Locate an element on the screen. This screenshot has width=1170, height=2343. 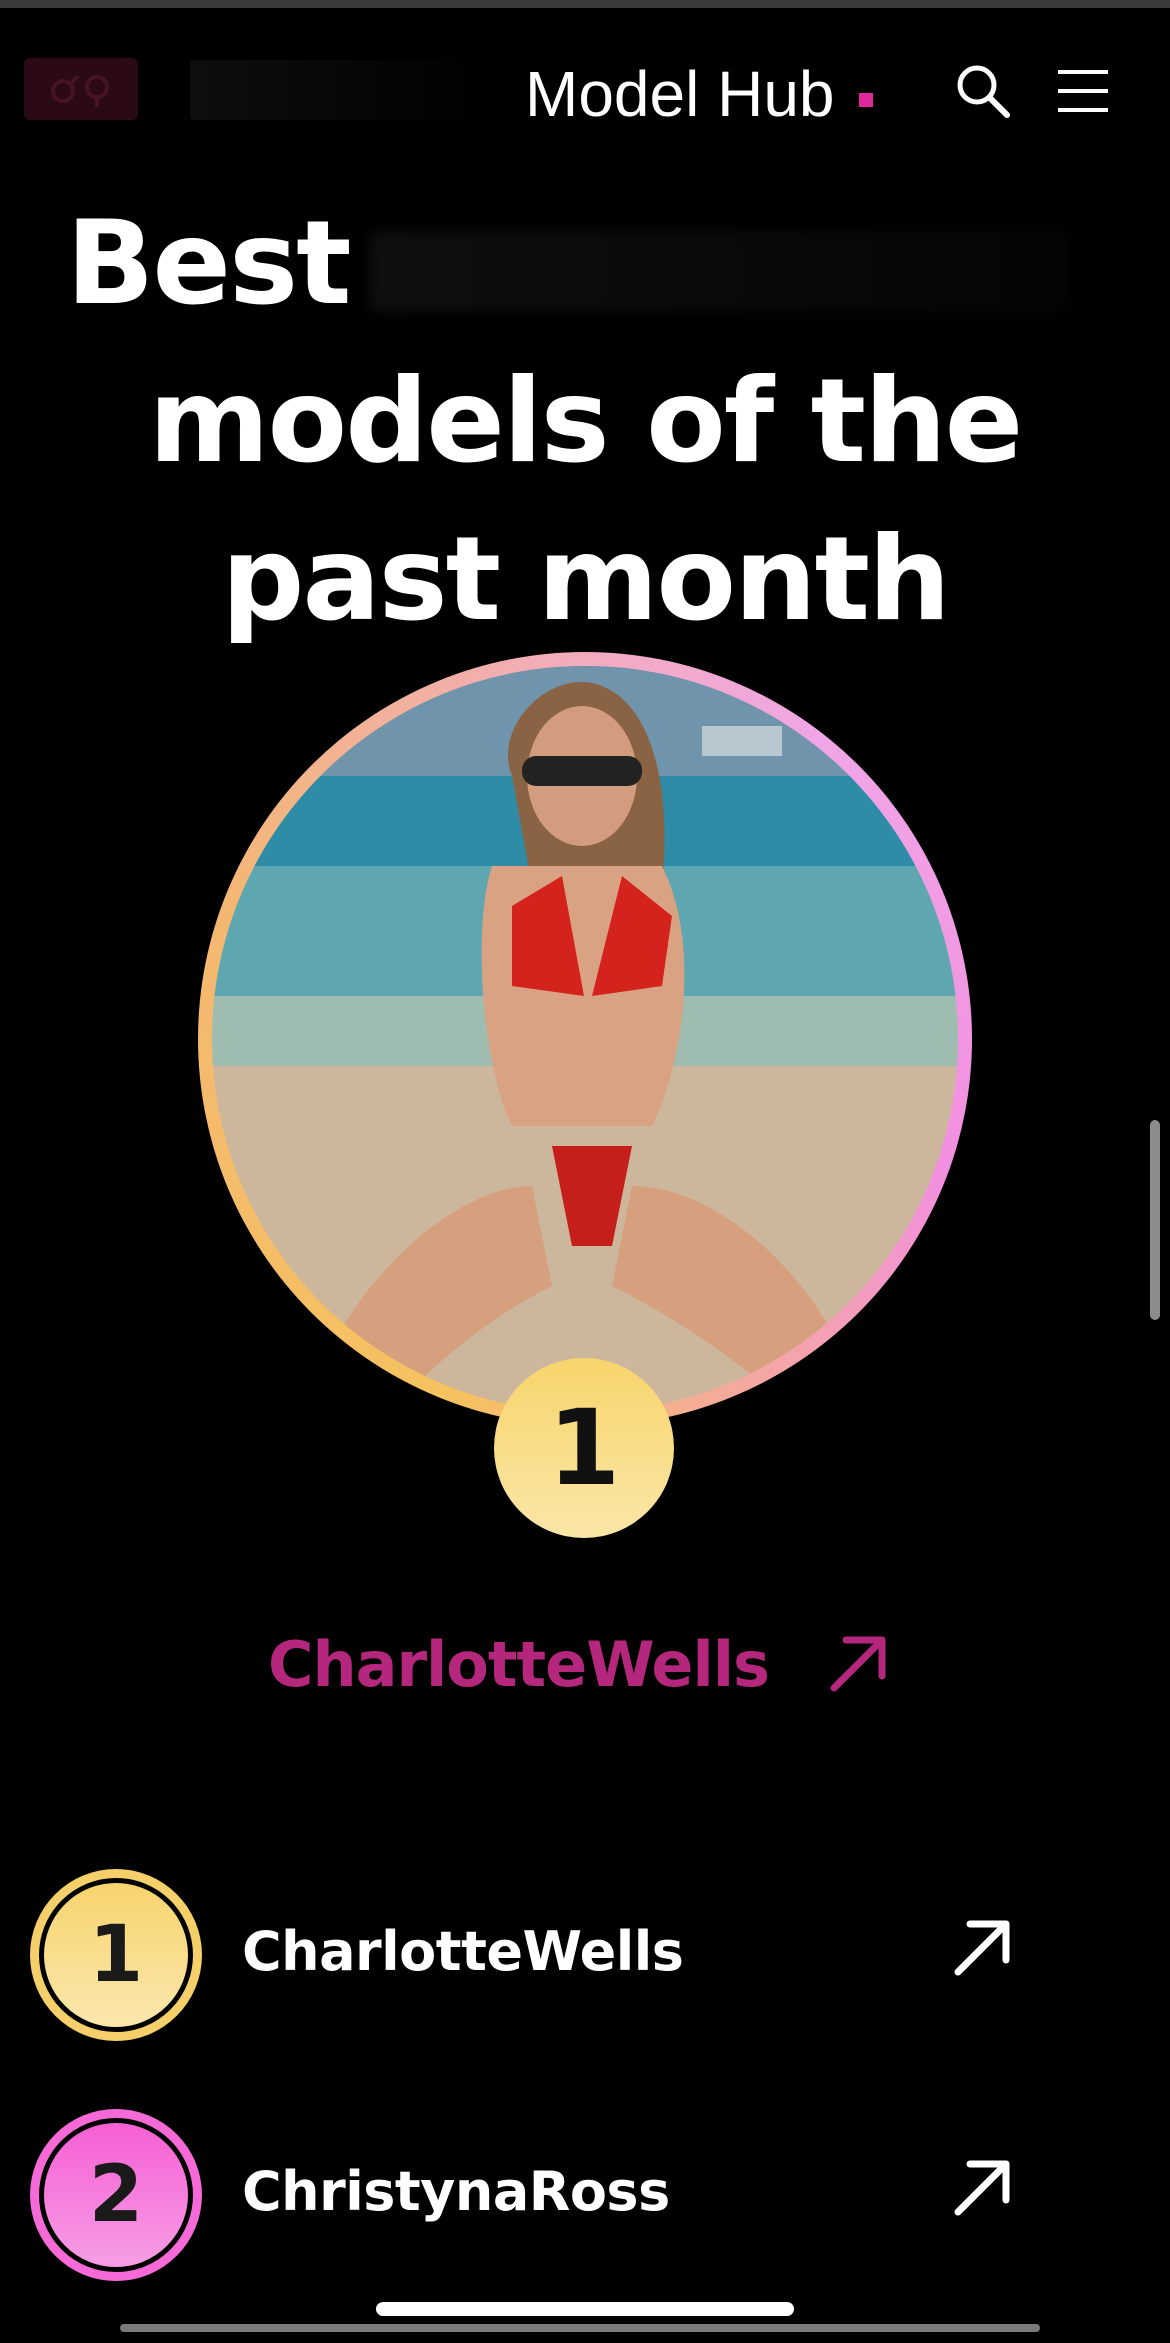
featured-model-link: CharlotteWells is located at coordinates (585, 1670).